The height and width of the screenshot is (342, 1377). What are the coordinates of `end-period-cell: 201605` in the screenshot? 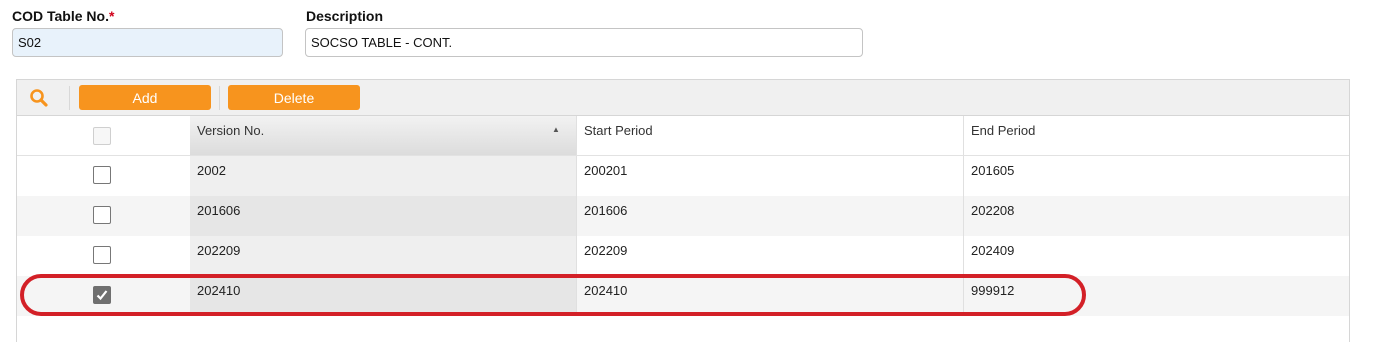 It's located at (993, 170).